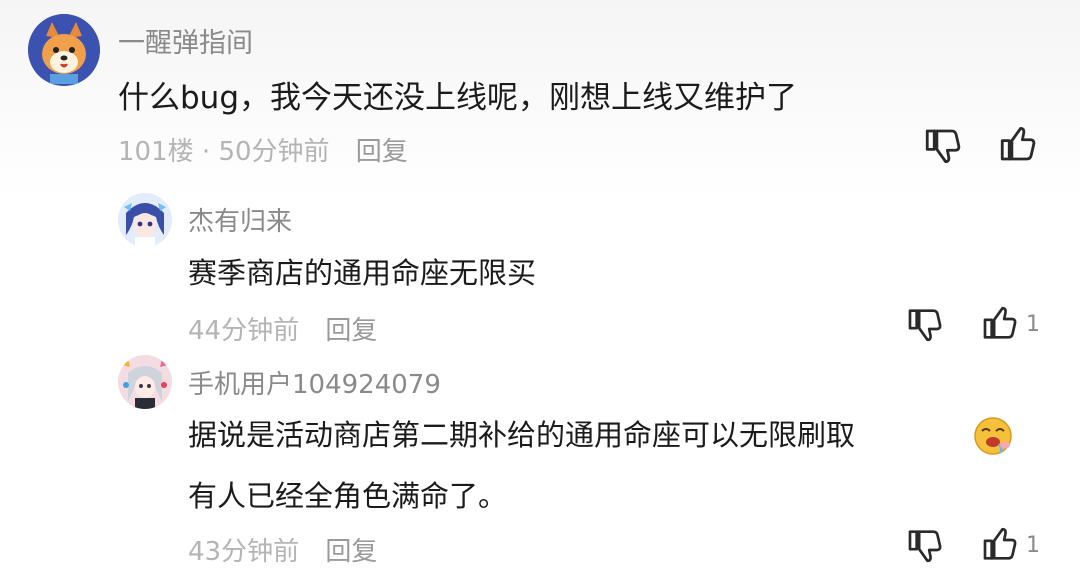  I want to click on username: 一醒弹指间, so click(185, 40).